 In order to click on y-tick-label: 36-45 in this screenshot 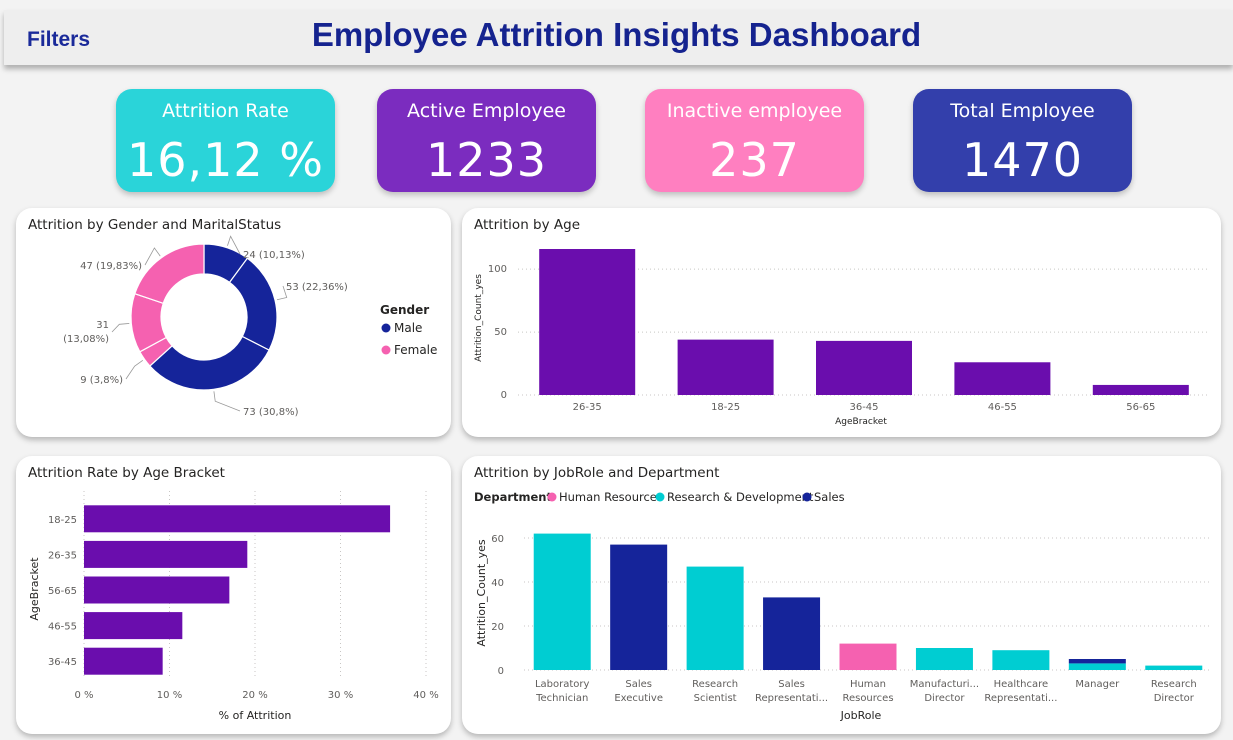, I will do `click(62, 662)`.